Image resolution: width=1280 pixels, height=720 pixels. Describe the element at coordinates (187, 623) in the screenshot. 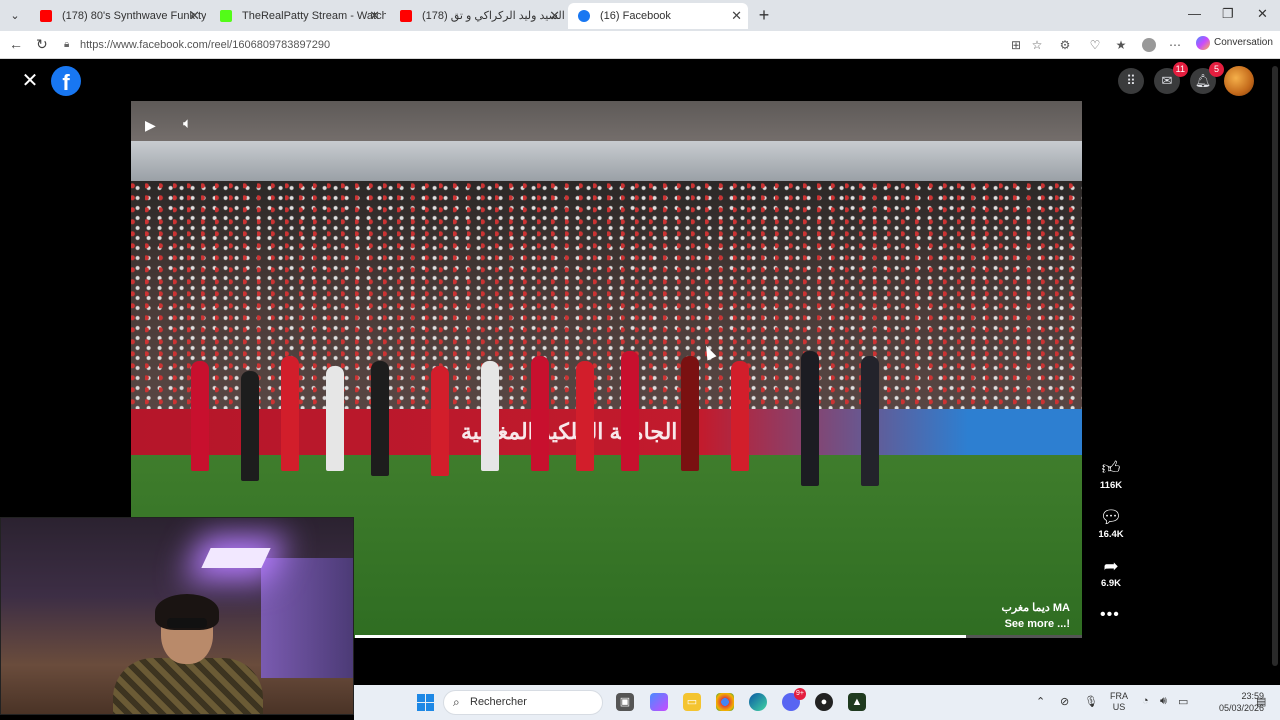

I see `webcam-person-glasses` at that location.